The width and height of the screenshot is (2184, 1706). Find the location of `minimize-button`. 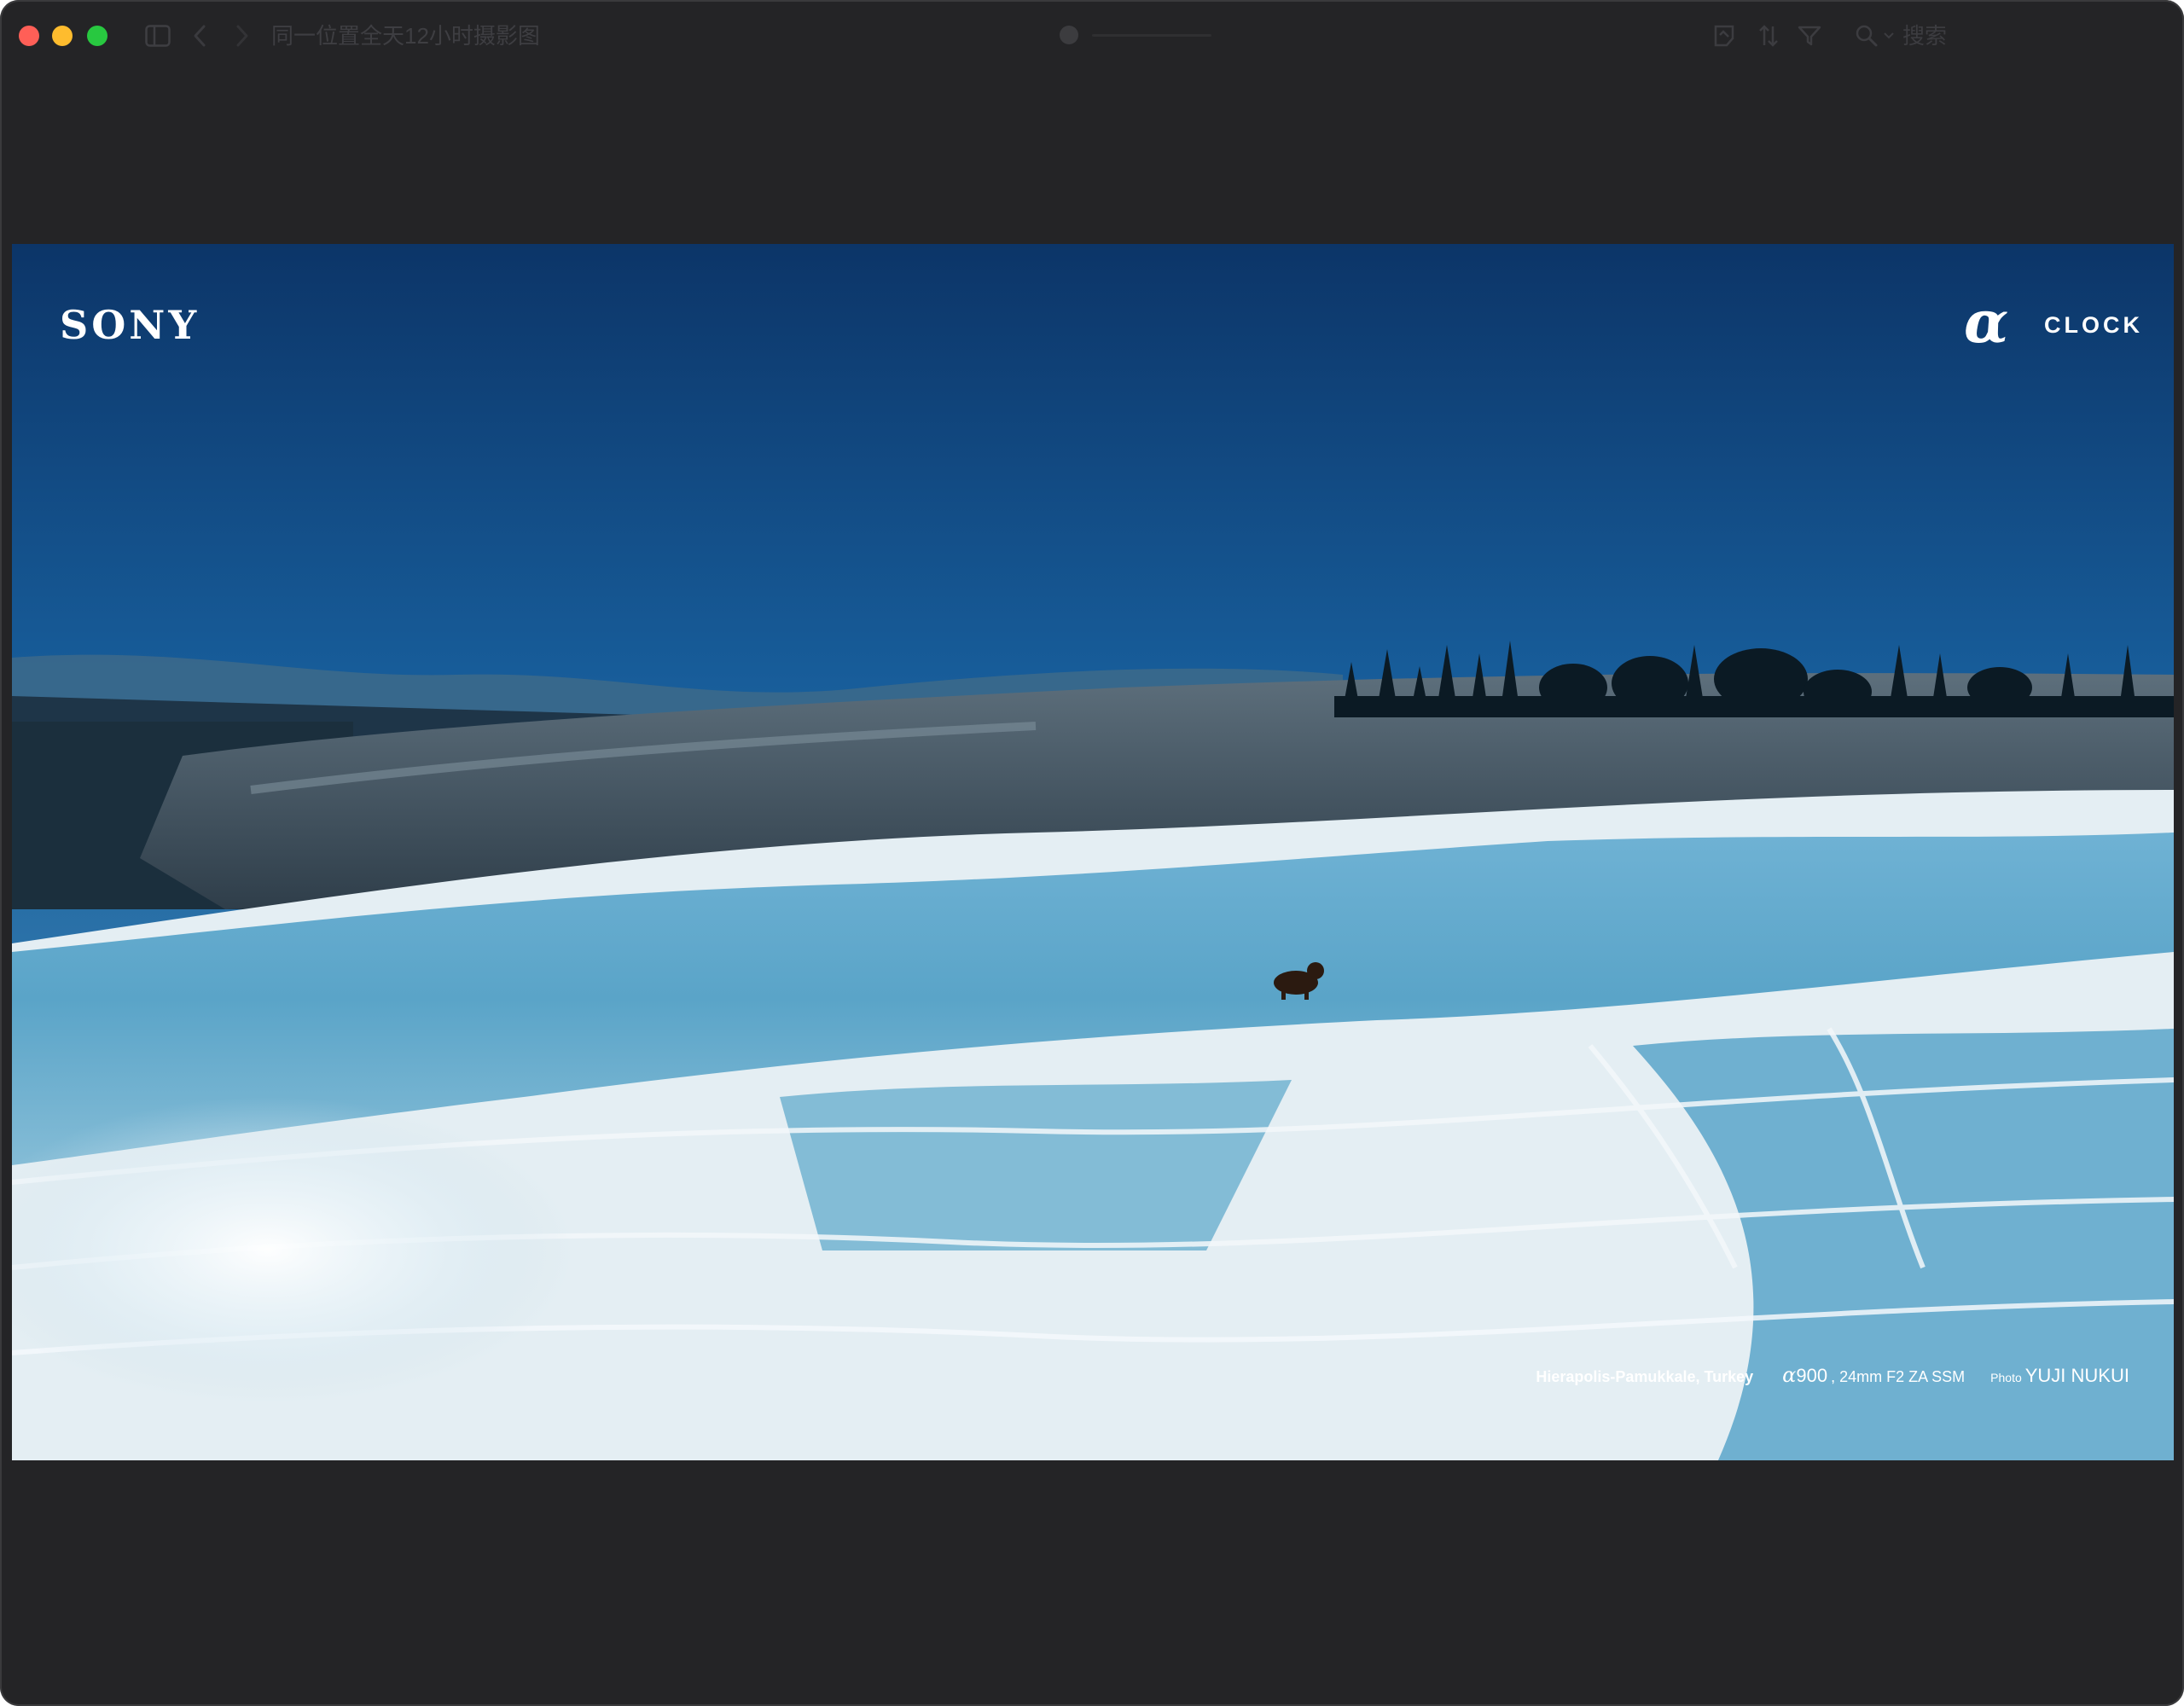

minimize-button is located at coordinates (63, 36).